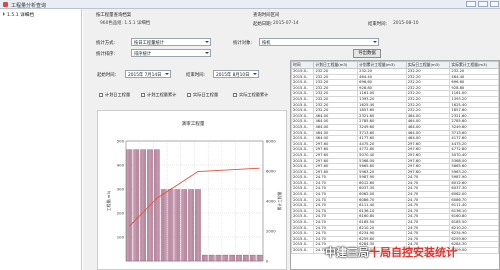 The width and height of the screenshot is (500, 270). I want to click on y-tick-right: 0, so click(267, 261).